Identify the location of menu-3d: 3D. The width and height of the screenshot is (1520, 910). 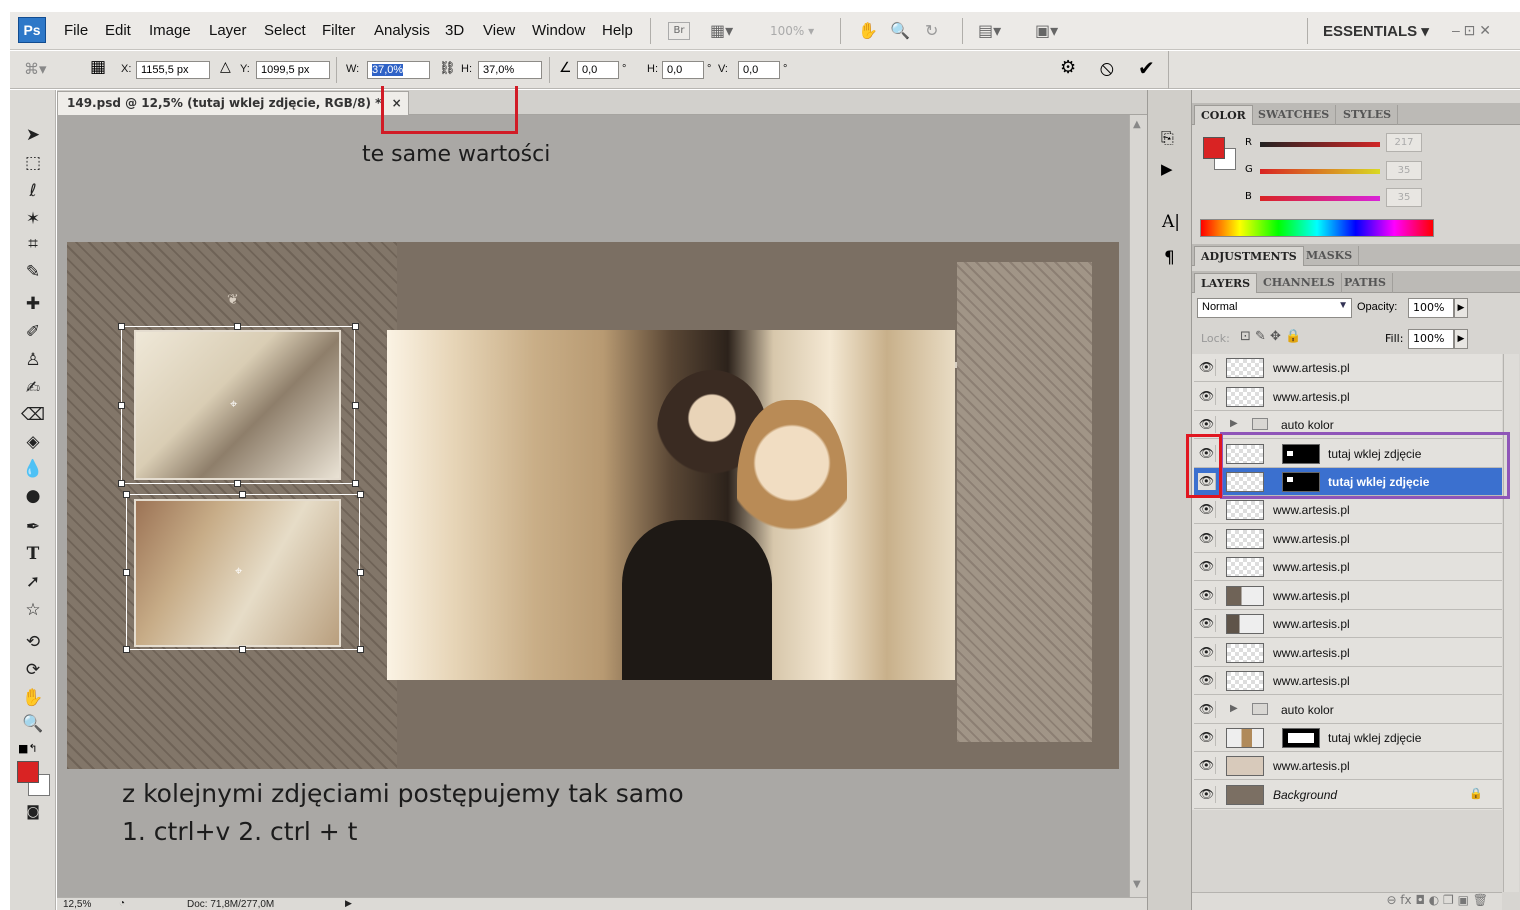
(454, 30).